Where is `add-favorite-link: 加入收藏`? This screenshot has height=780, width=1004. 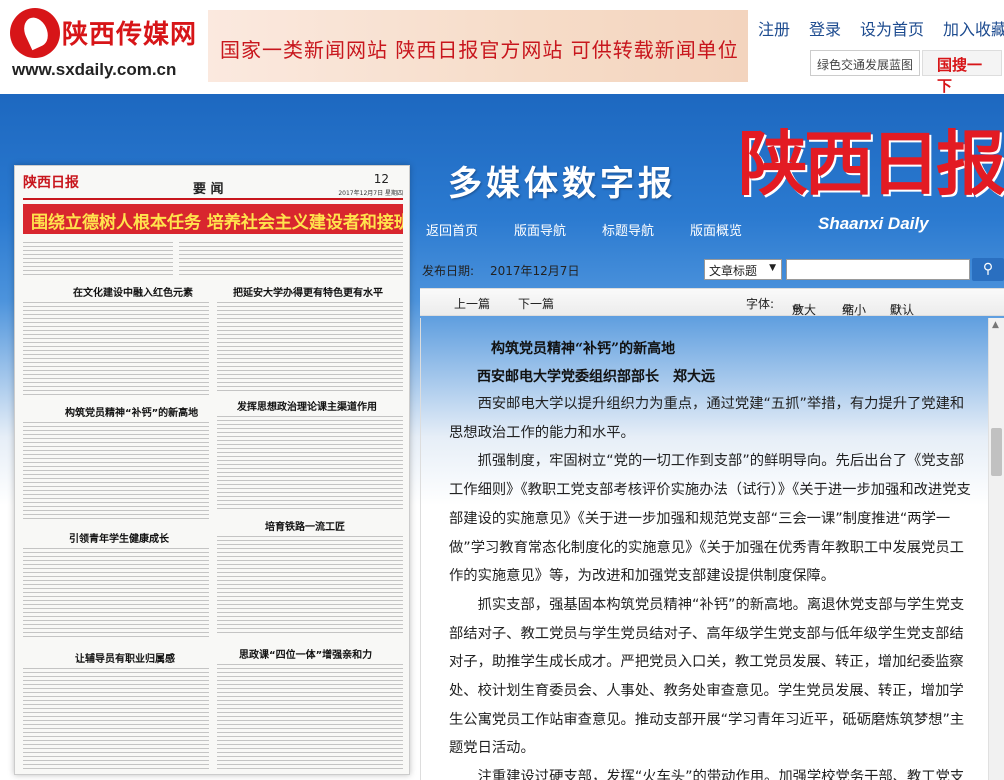
add-favorite-link: 加入收藏 is located at coordinates (973, 28).